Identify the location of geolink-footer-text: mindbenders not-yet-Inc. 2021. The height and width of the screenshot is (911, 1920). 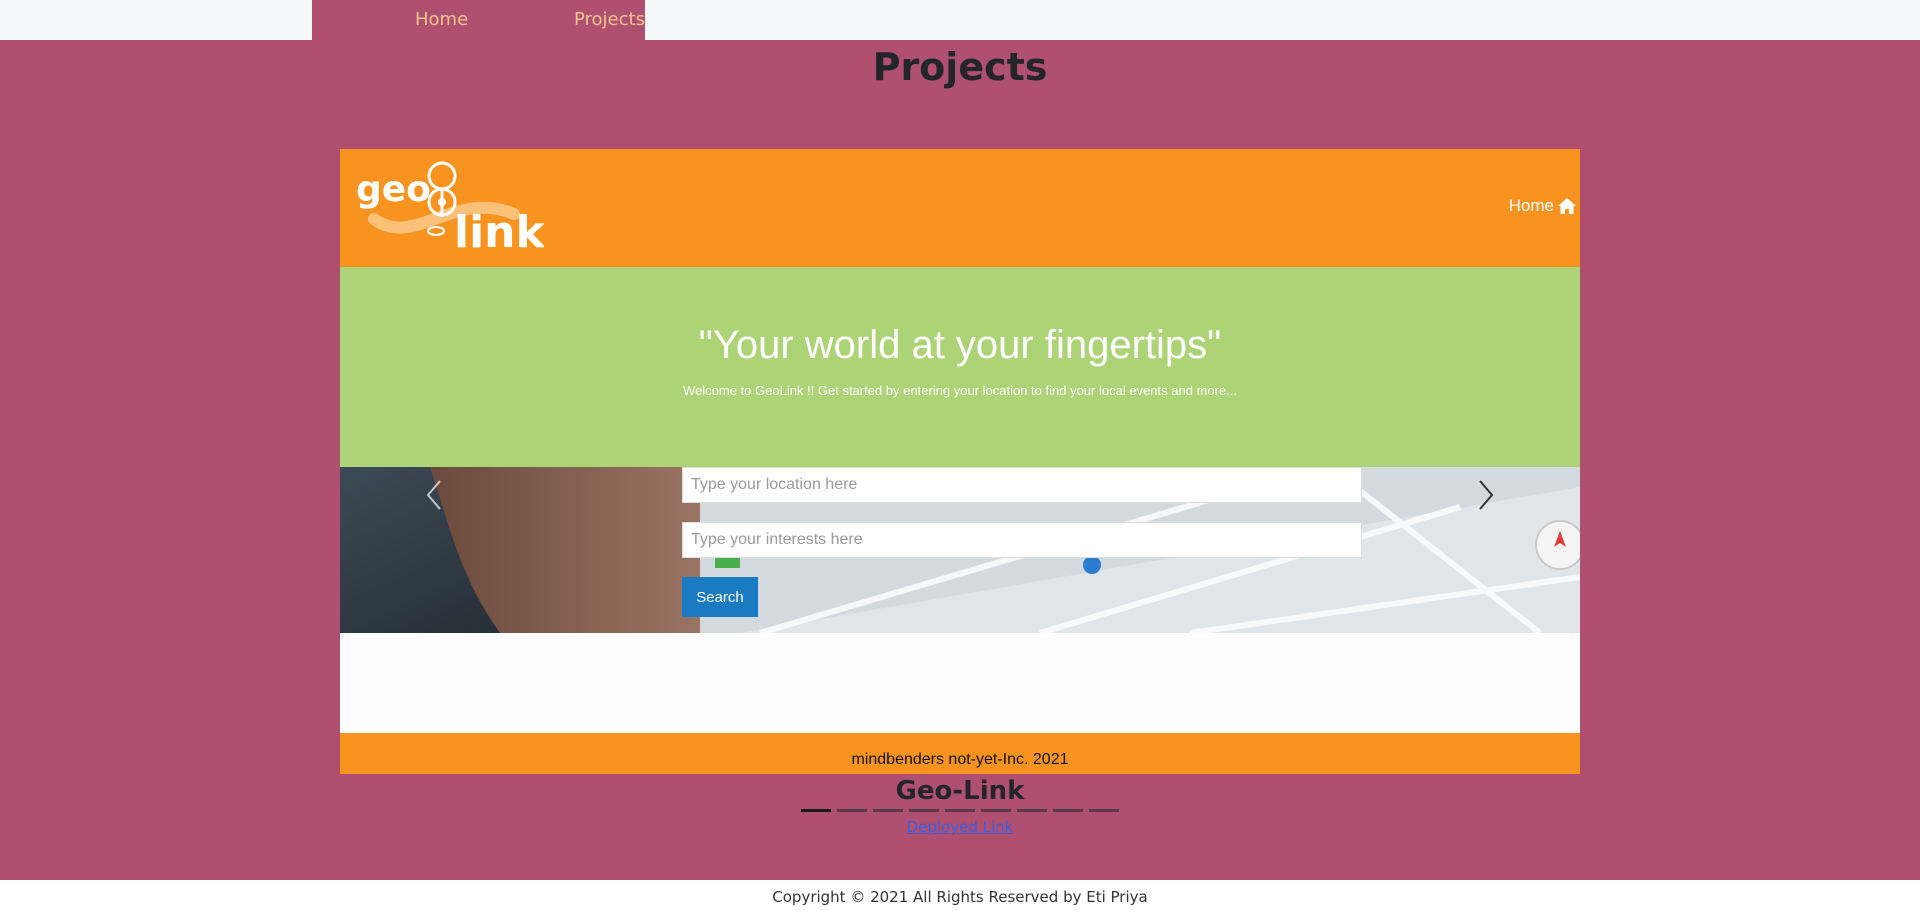
(960, 759).